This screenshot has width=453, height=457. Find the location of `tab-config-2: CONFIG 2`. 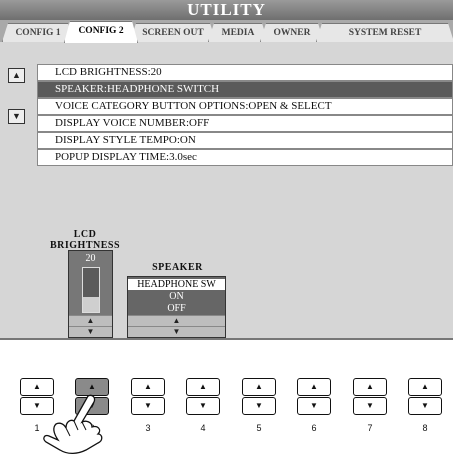

tab-config-2: CONFIG 2 is located at coordinates (101, 32).